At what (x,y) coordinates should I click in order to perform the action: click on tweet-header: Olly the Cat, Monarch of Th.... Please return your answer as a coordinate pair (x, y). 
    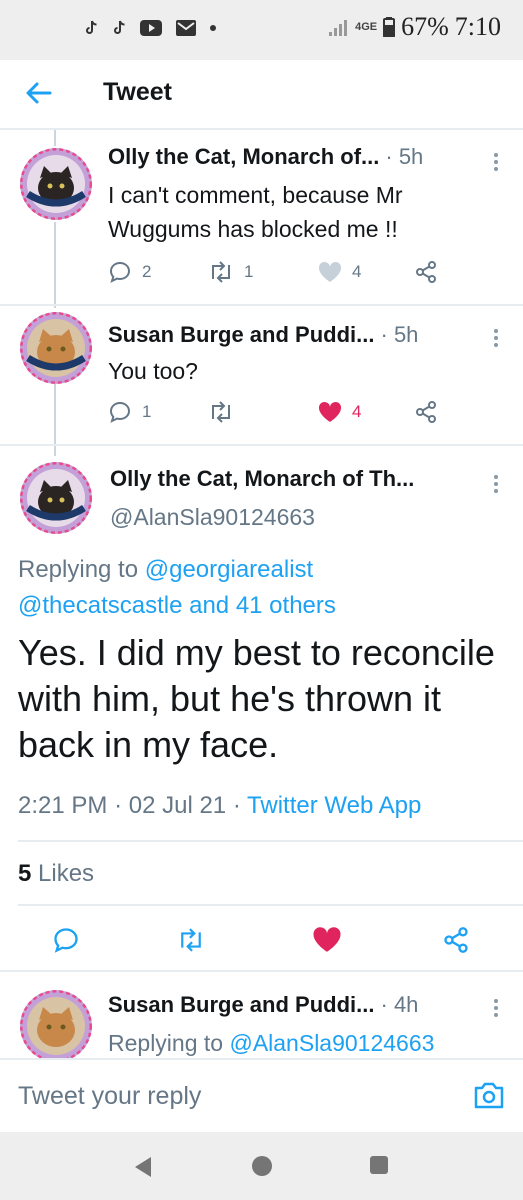
    Looking at the image, I should click on (262, 479).